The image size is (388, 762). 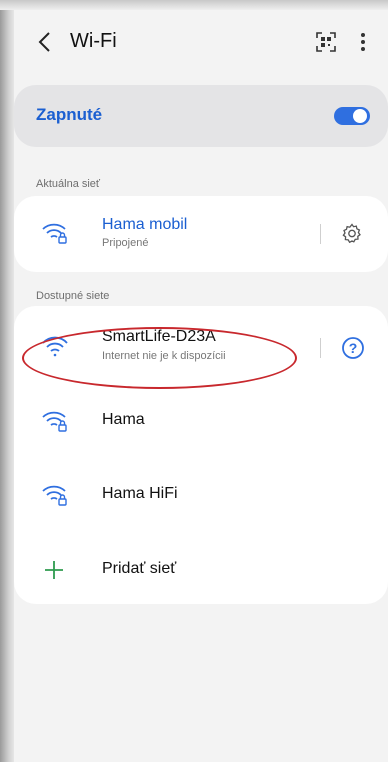 What do you see at coordinates (363, 42) in the screenshot?
I see `more-vertical-icon` at bounding box center [363, 42].